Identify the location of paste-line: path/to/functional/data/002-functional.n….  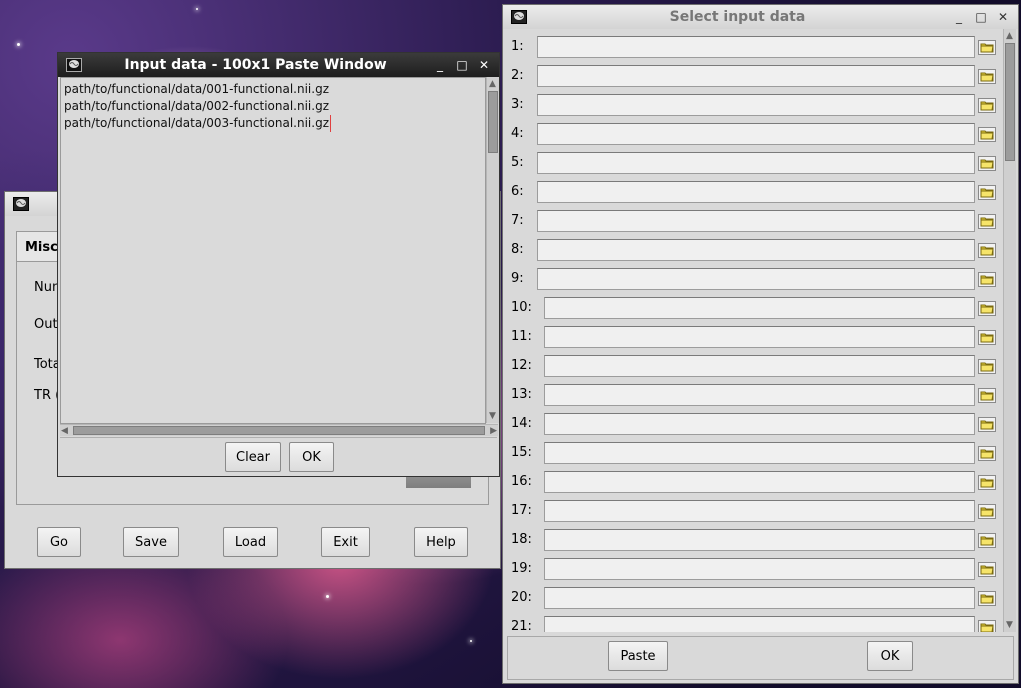
(196, 106).